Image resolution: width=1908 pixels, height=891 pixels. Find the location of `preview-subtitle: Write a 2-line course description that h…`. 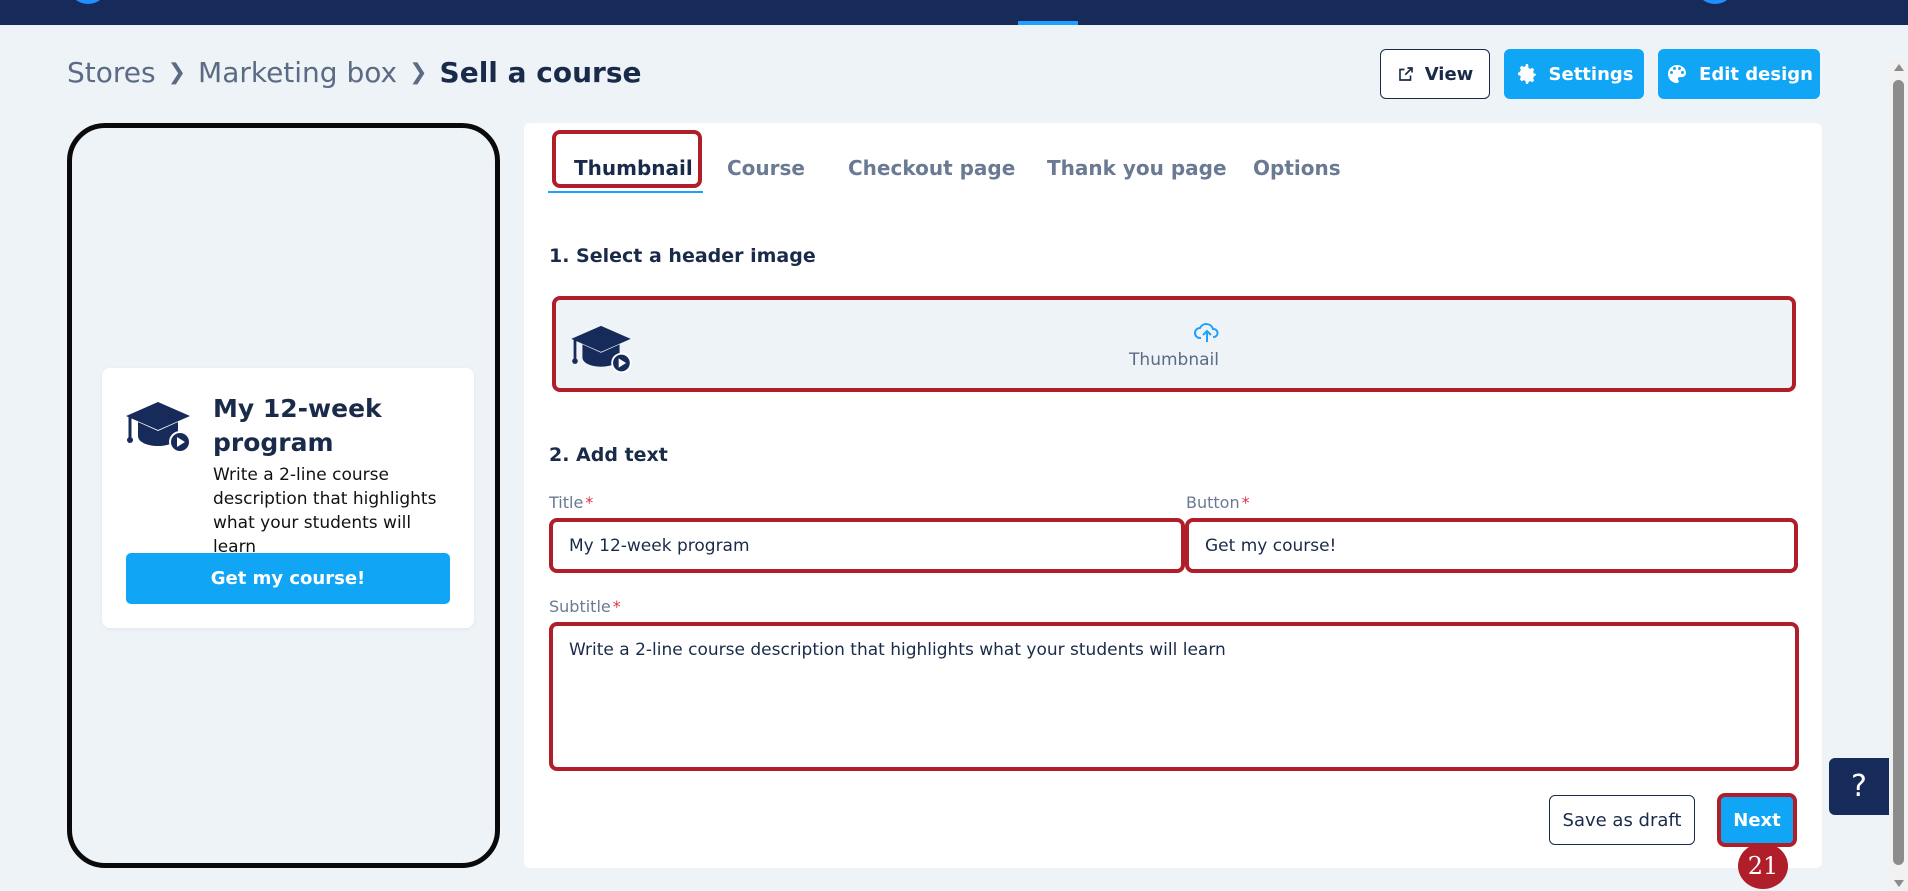

preview-subtitle: Write a 2-line course description that h… is located at coordinates (325, 511).